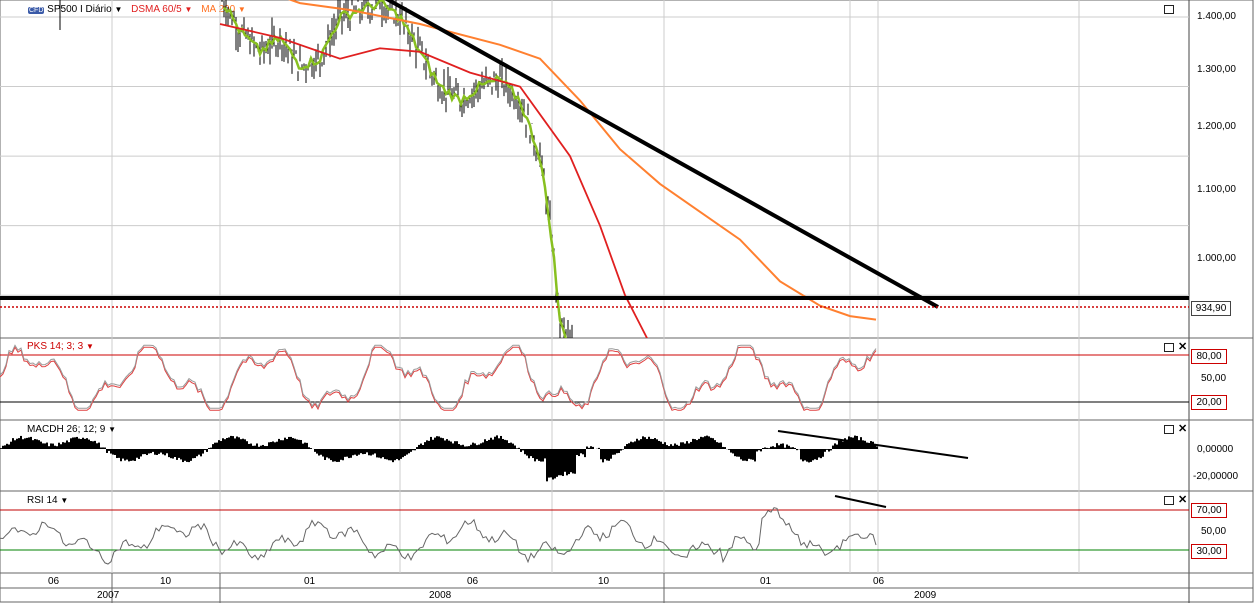  Describe the element at coordinates (1216, 476) in the screenshot. I see `macd-level-neg: -20,00000` at that location.